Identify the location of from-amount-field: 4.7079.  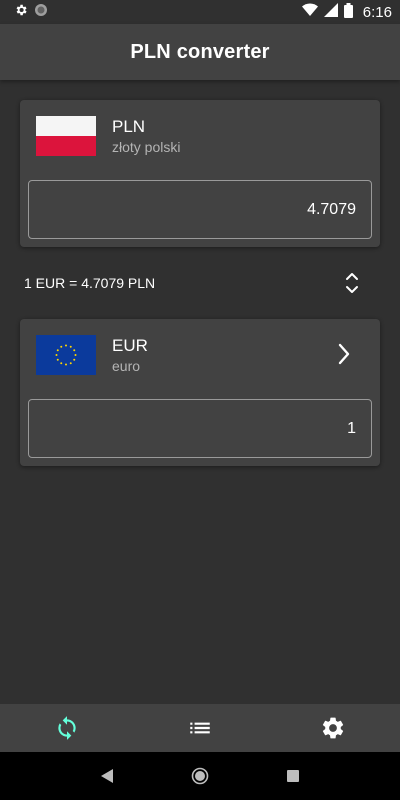
(200, 209).